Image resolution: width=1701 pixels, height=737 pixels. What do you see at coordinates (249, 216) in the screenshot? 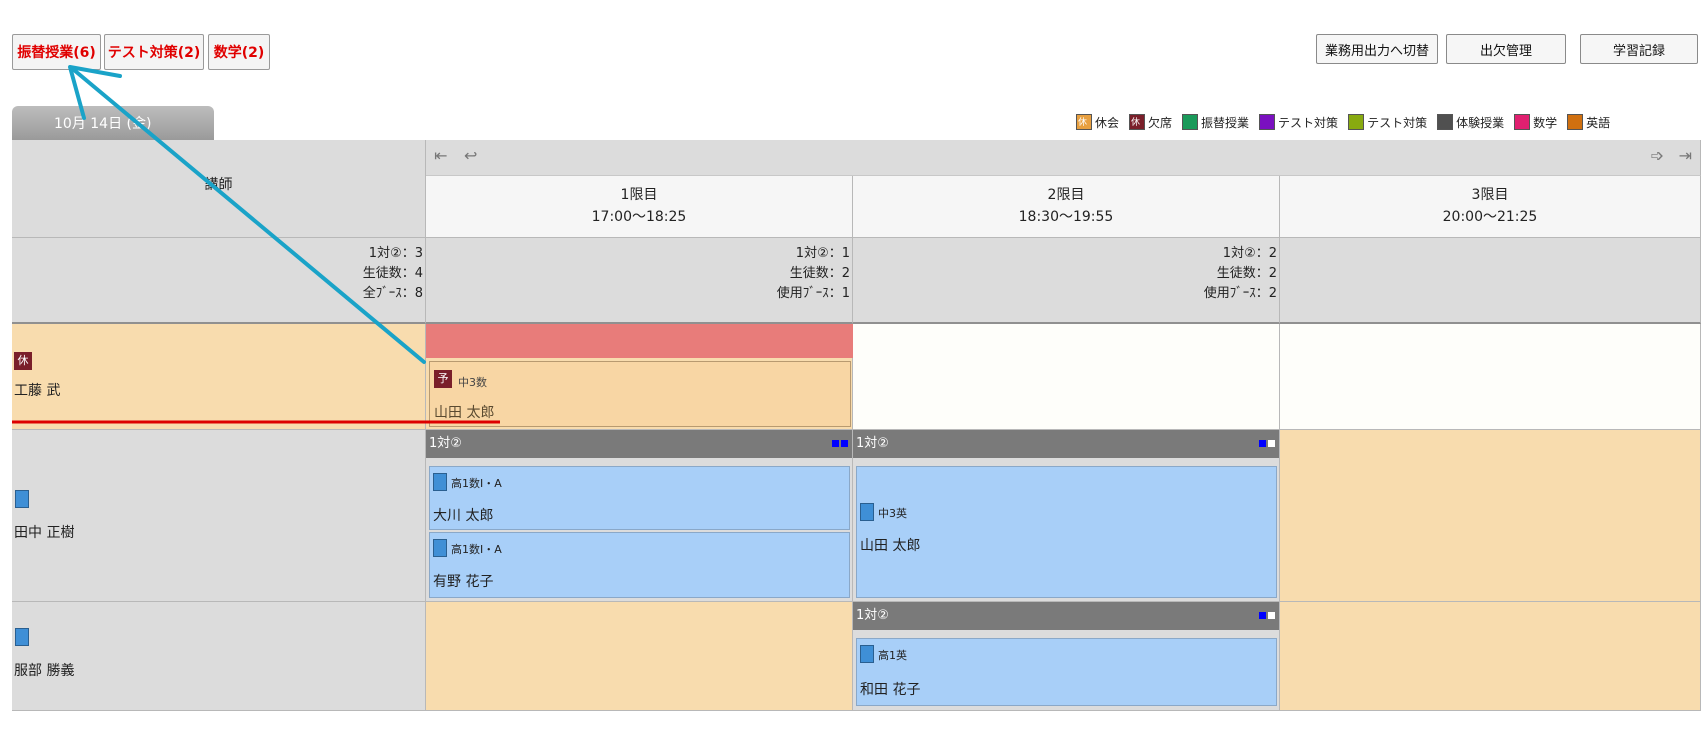
I see `arrow-shaft` at bounding box center [249, 216].